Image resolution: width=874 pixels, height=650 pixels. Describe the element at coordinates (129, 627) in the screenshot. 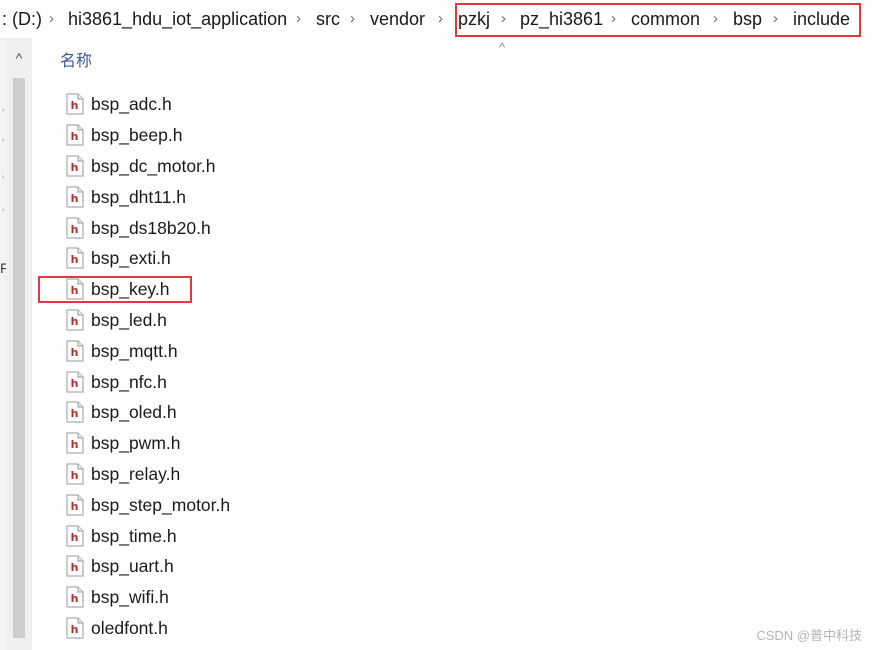

I see `file-name-label: oledfont.h` at that location.